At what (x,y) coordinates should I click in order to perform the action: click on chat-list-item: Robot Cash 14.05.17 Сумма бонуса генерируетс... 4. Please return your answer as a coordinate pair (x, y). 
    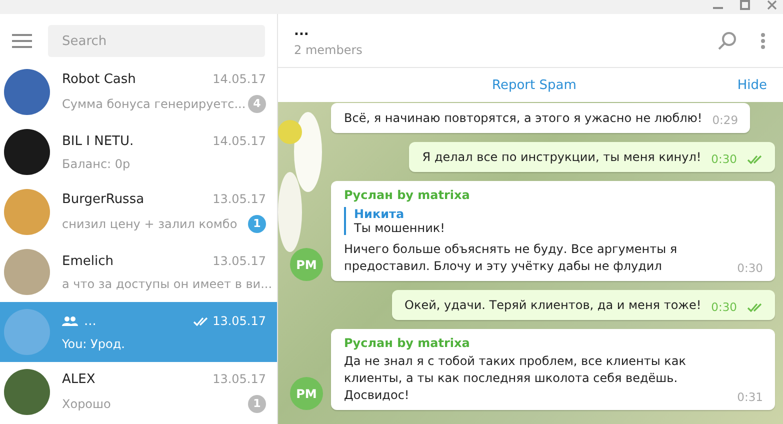
    Looking at the image, I should click on (138, 95).